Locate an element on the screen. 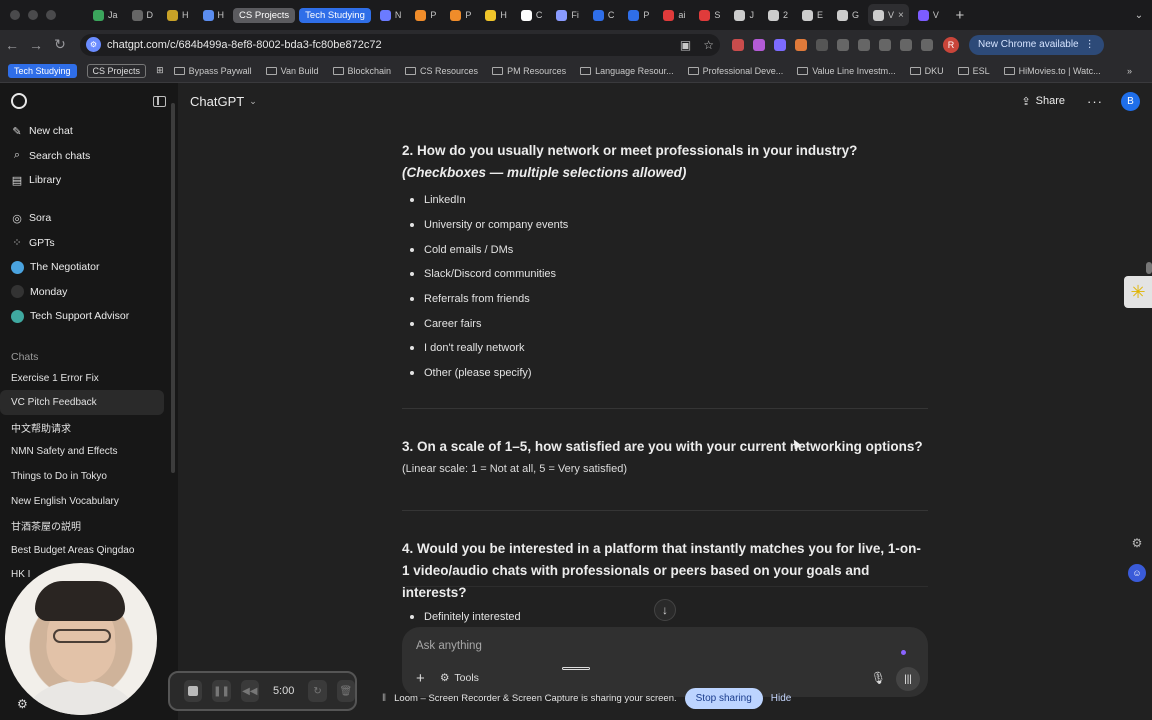 This screenshot has height=720, width=1152. sidebar-item-library: ▤ Library is located at coordinates (89, 180).